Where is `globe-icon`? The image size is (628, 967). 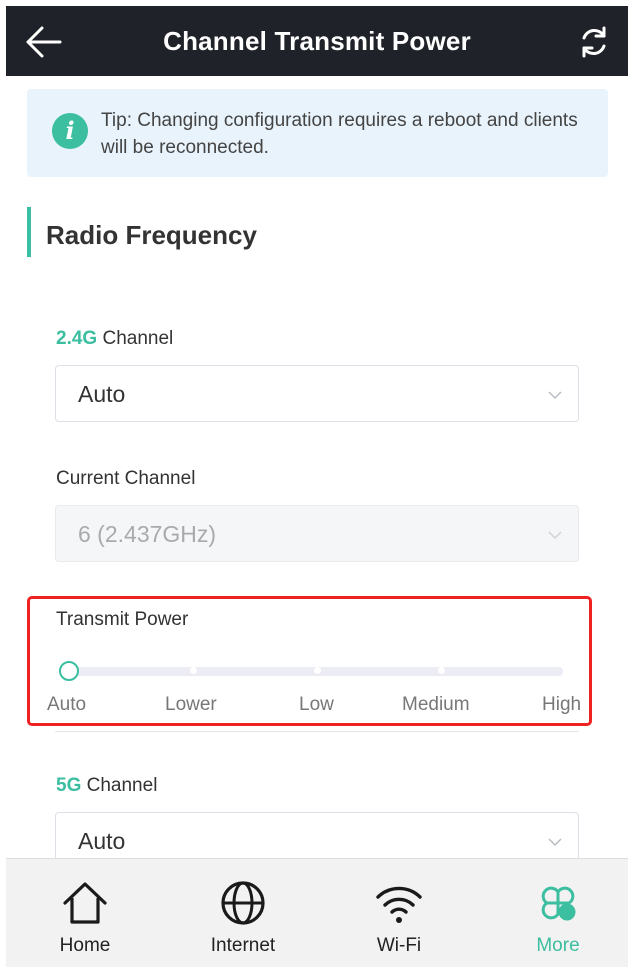
globe-icon is located at coordinates (243, 903).